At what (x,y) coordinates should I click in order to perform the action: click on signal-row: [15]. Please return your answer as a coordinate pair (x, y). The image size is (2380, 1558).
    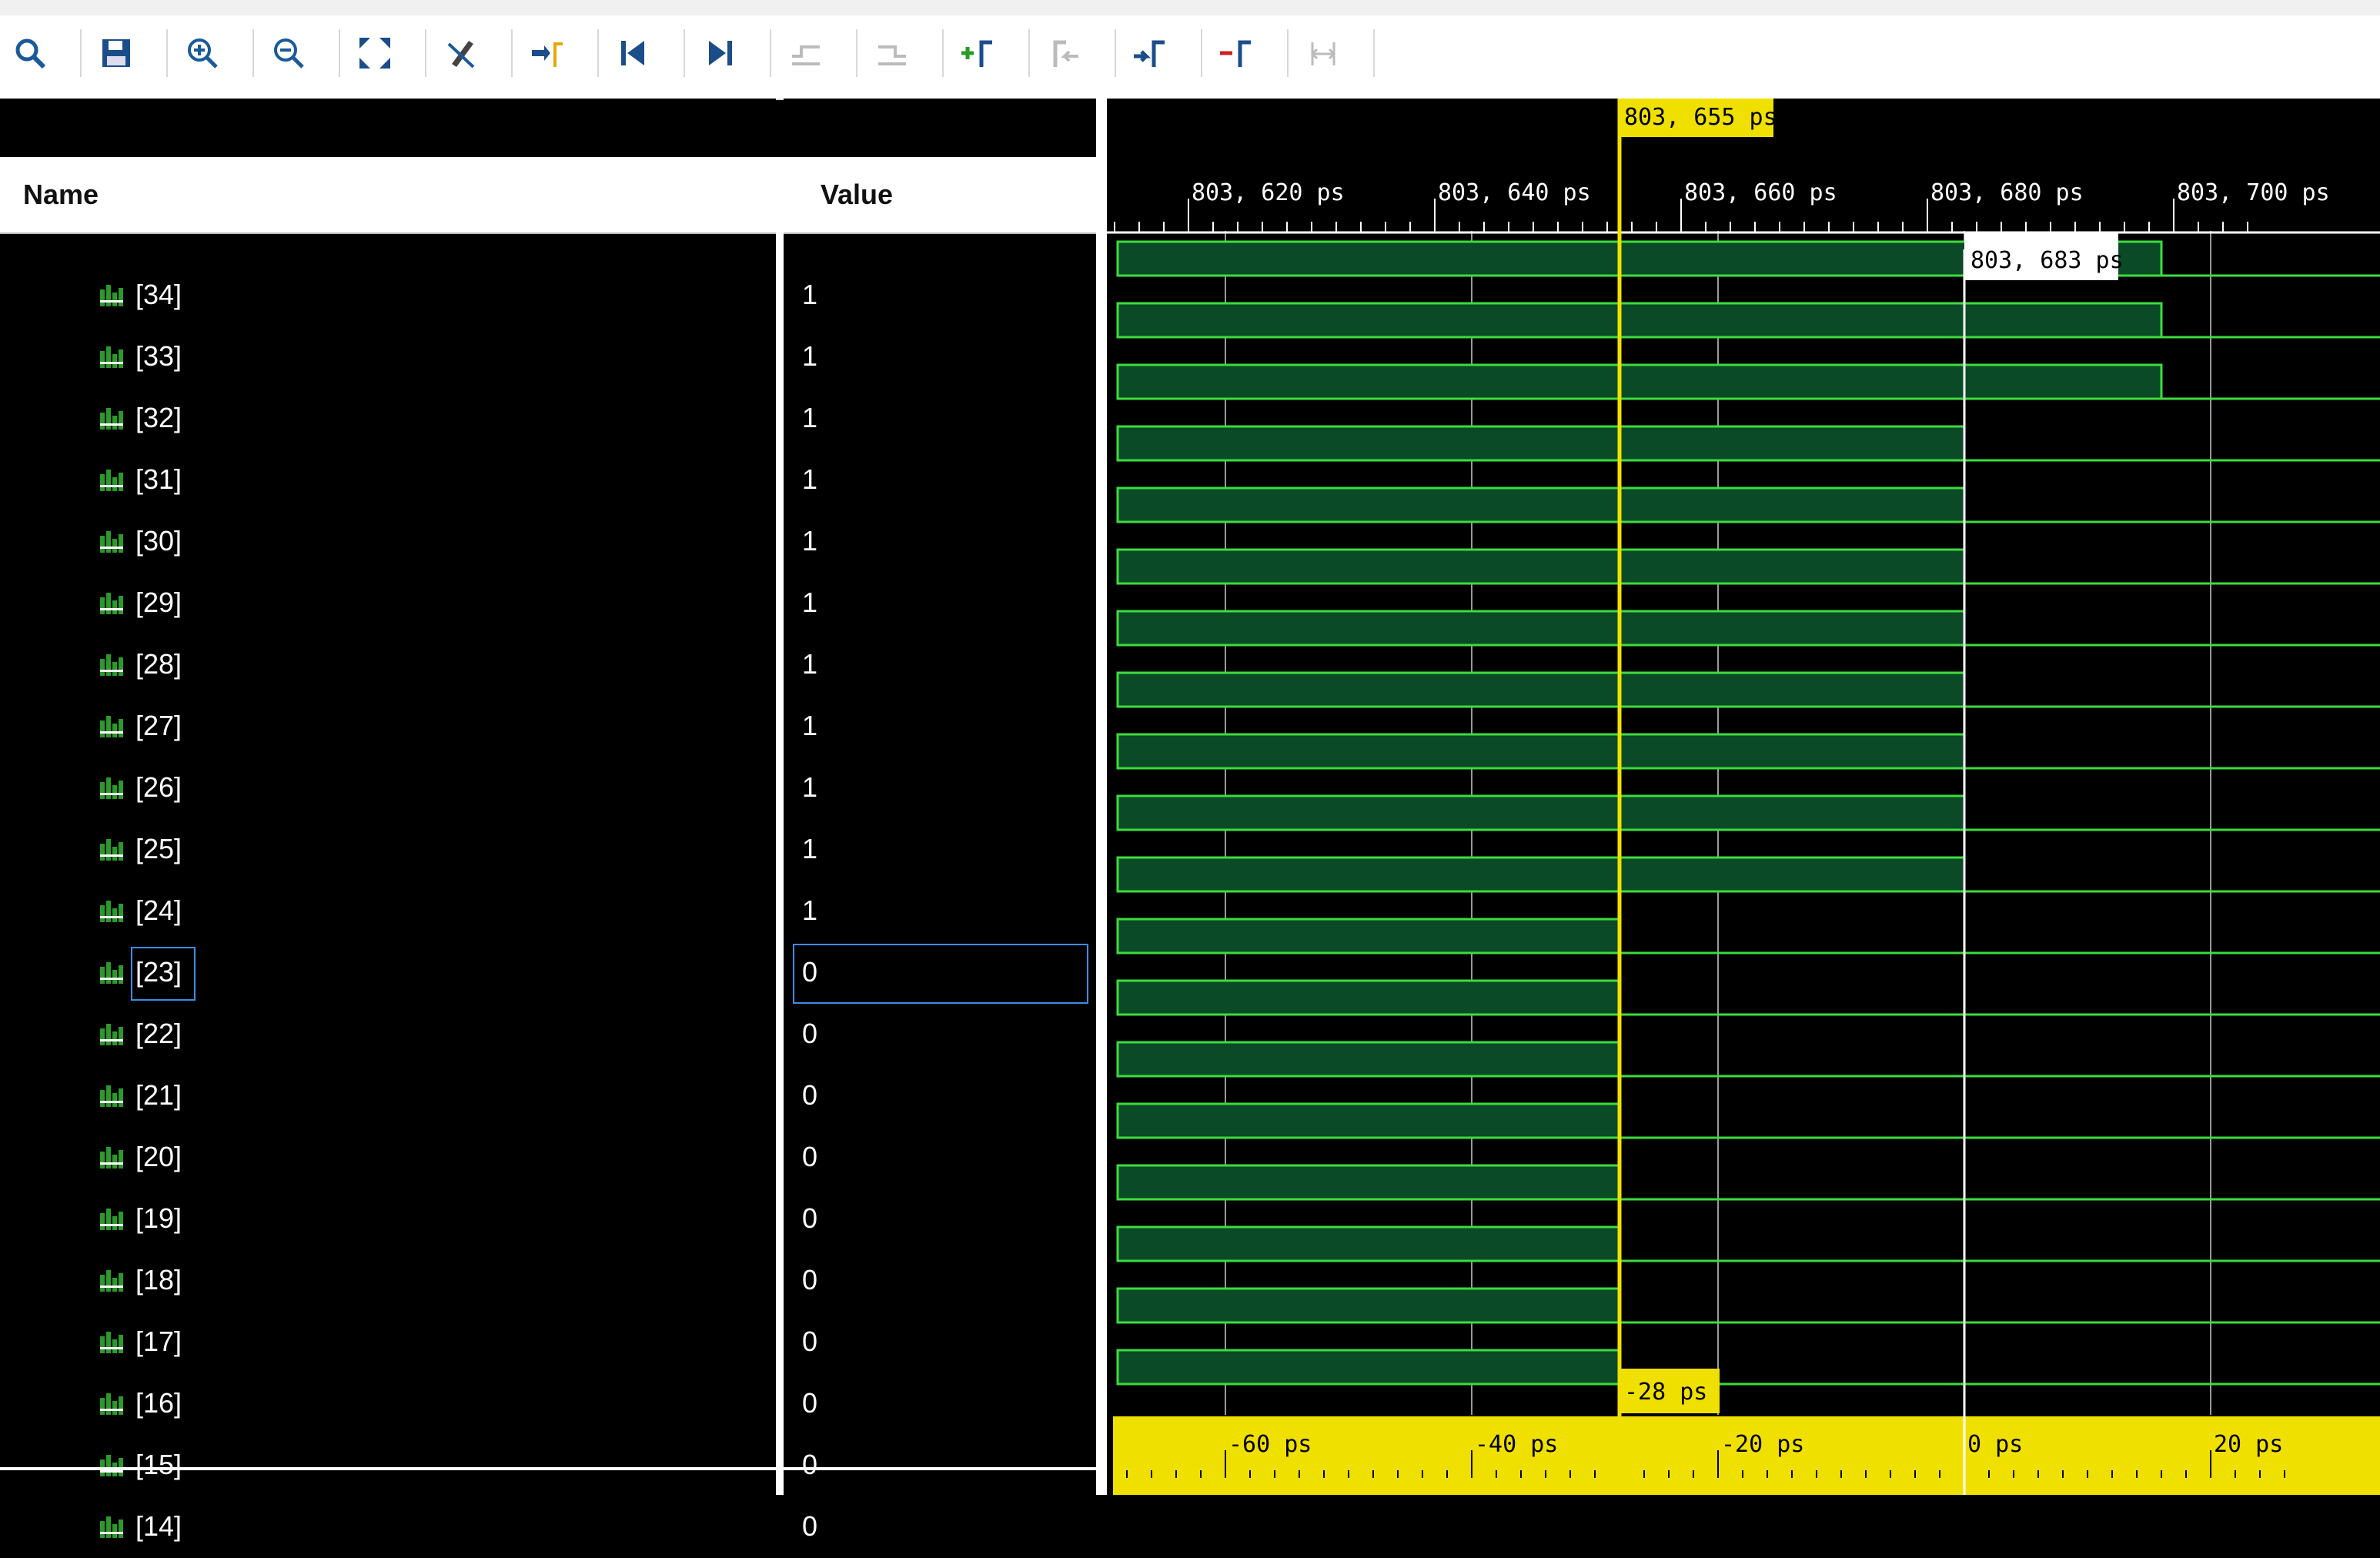
    Looking at the image, I should click on (388, 1465).